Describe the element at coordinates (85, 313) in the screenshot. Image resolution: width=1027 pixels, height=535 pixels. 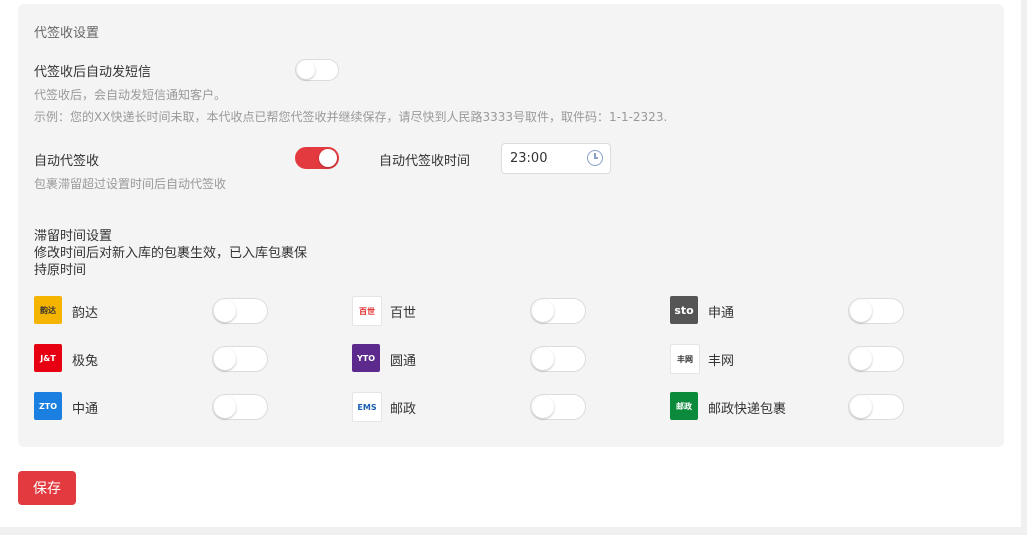
I see `courier-name: 韵达` at that location.